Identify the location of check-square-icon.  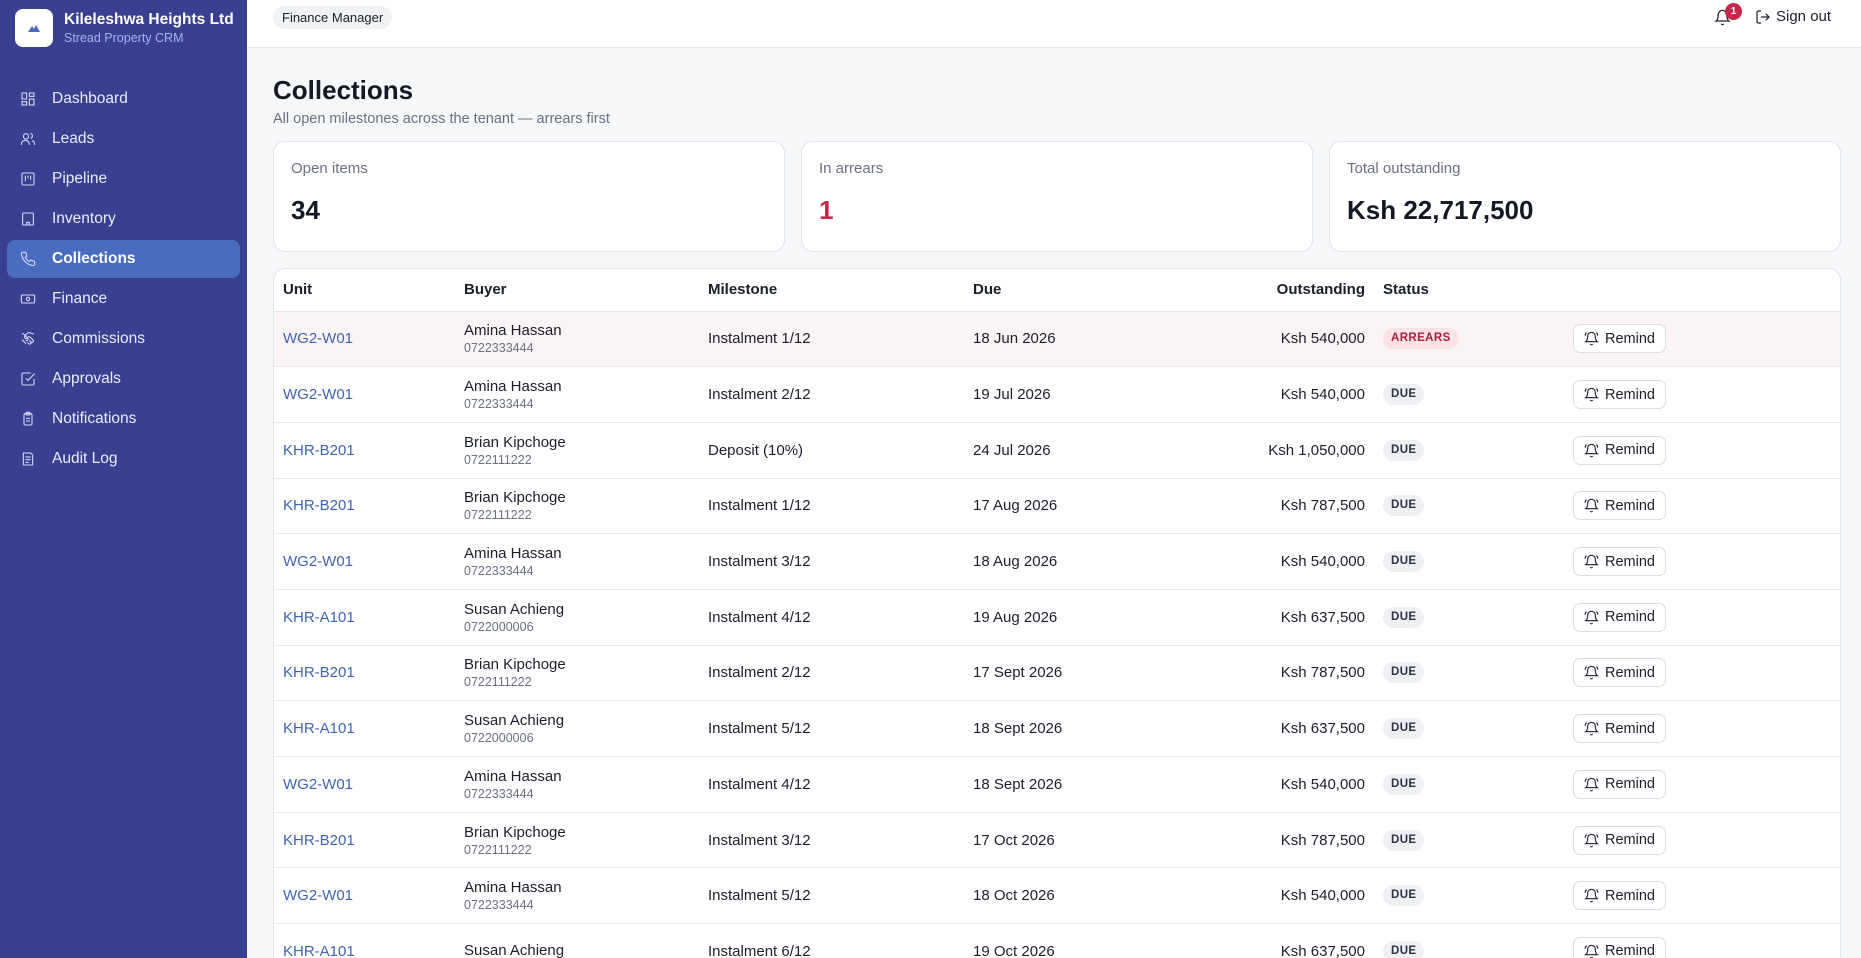
(28, 379).